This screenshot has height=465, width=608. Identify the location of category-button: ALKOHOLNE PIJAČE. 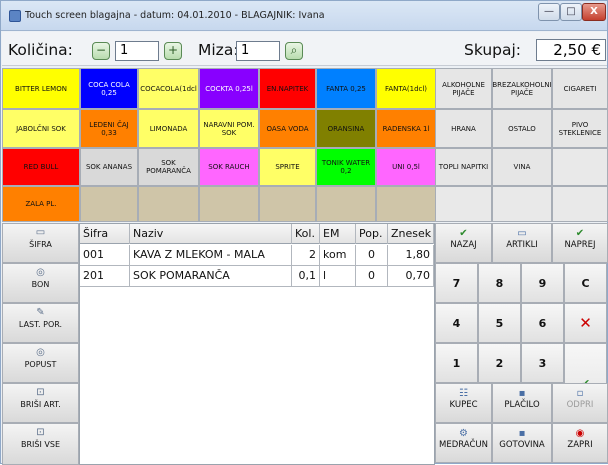
(463, 88).